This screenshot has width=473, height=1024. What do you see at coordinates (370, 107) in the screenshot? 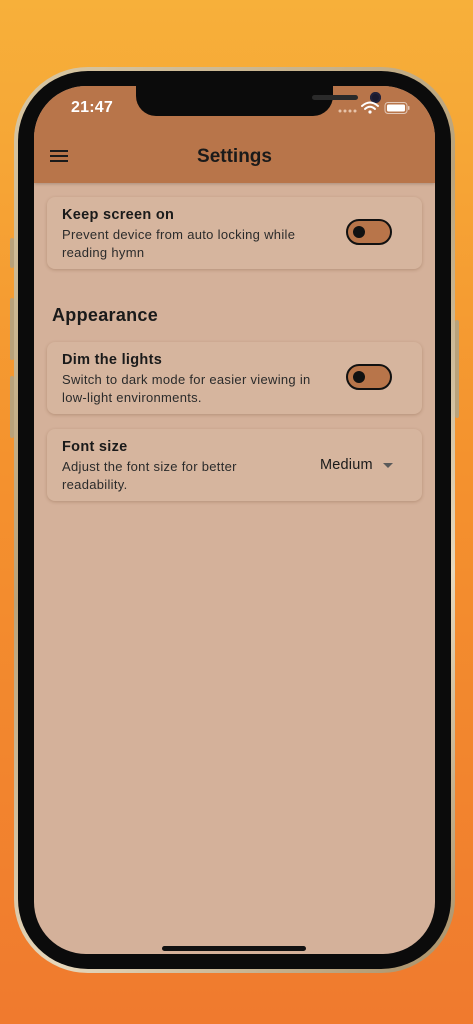
I see `wifi-icon` at bounding box center [370, 107].